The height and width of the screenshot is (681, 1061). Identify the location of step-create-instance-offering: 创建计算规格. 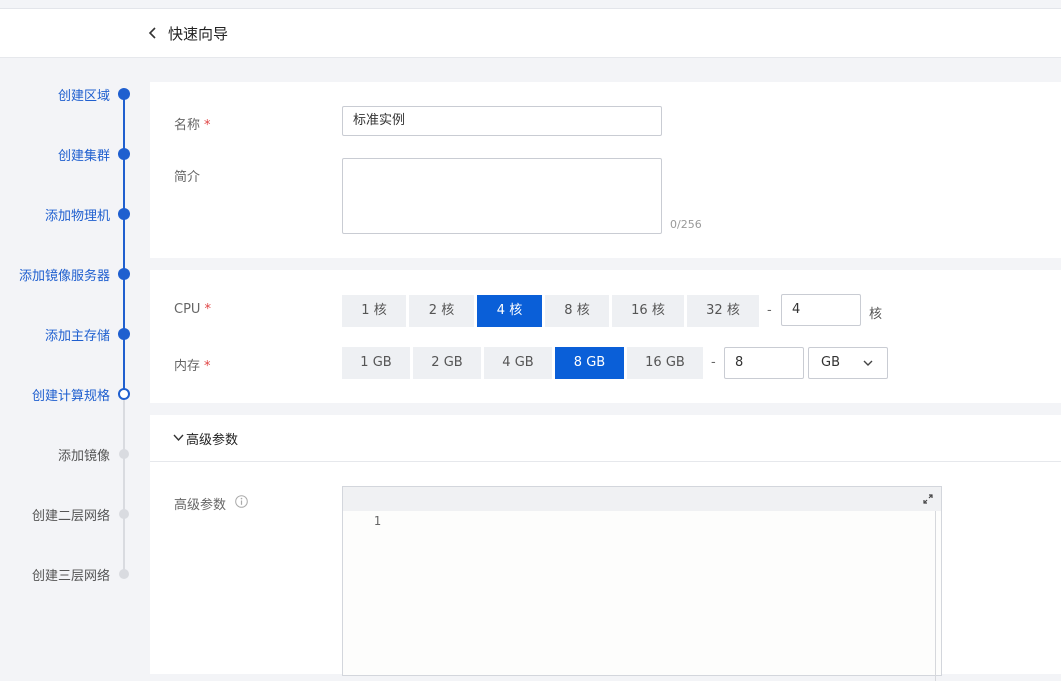
(75, 394).